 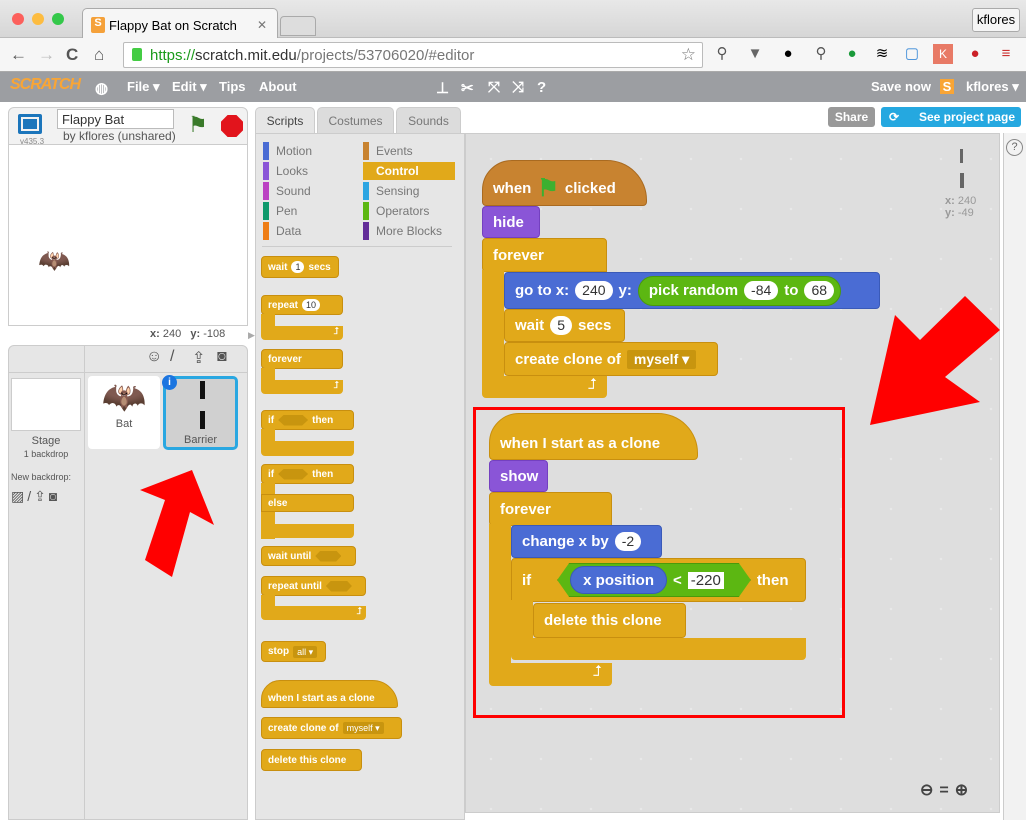 What do you see at coordinates (177, 523) in the screenshot?
I see `red-arrow-up` at bounding box center [177, 523].